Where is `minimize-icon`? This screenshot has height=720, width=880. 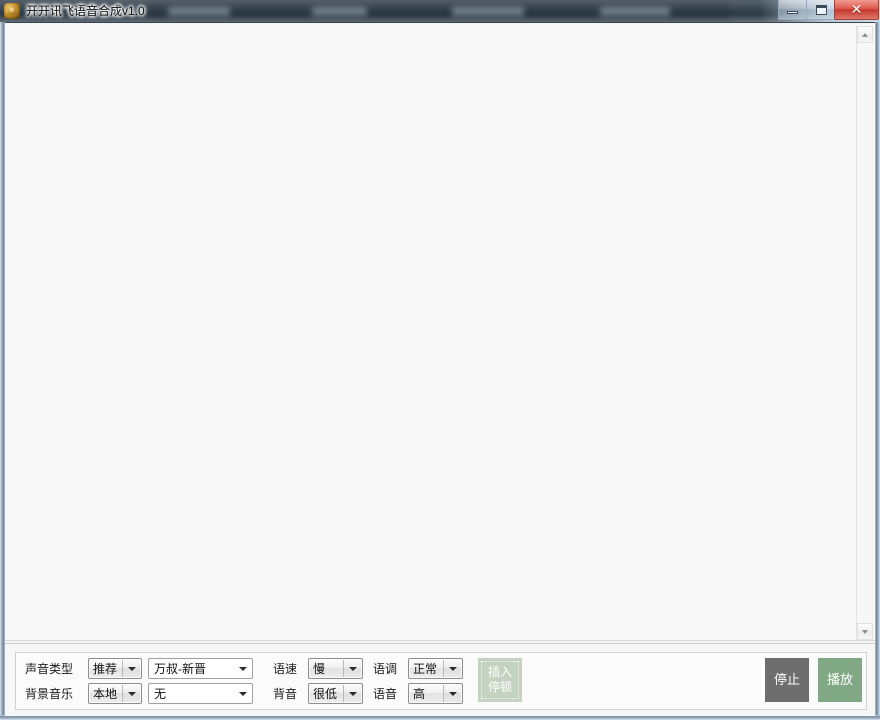 minimize-icon is located at coordinates (792, 12).